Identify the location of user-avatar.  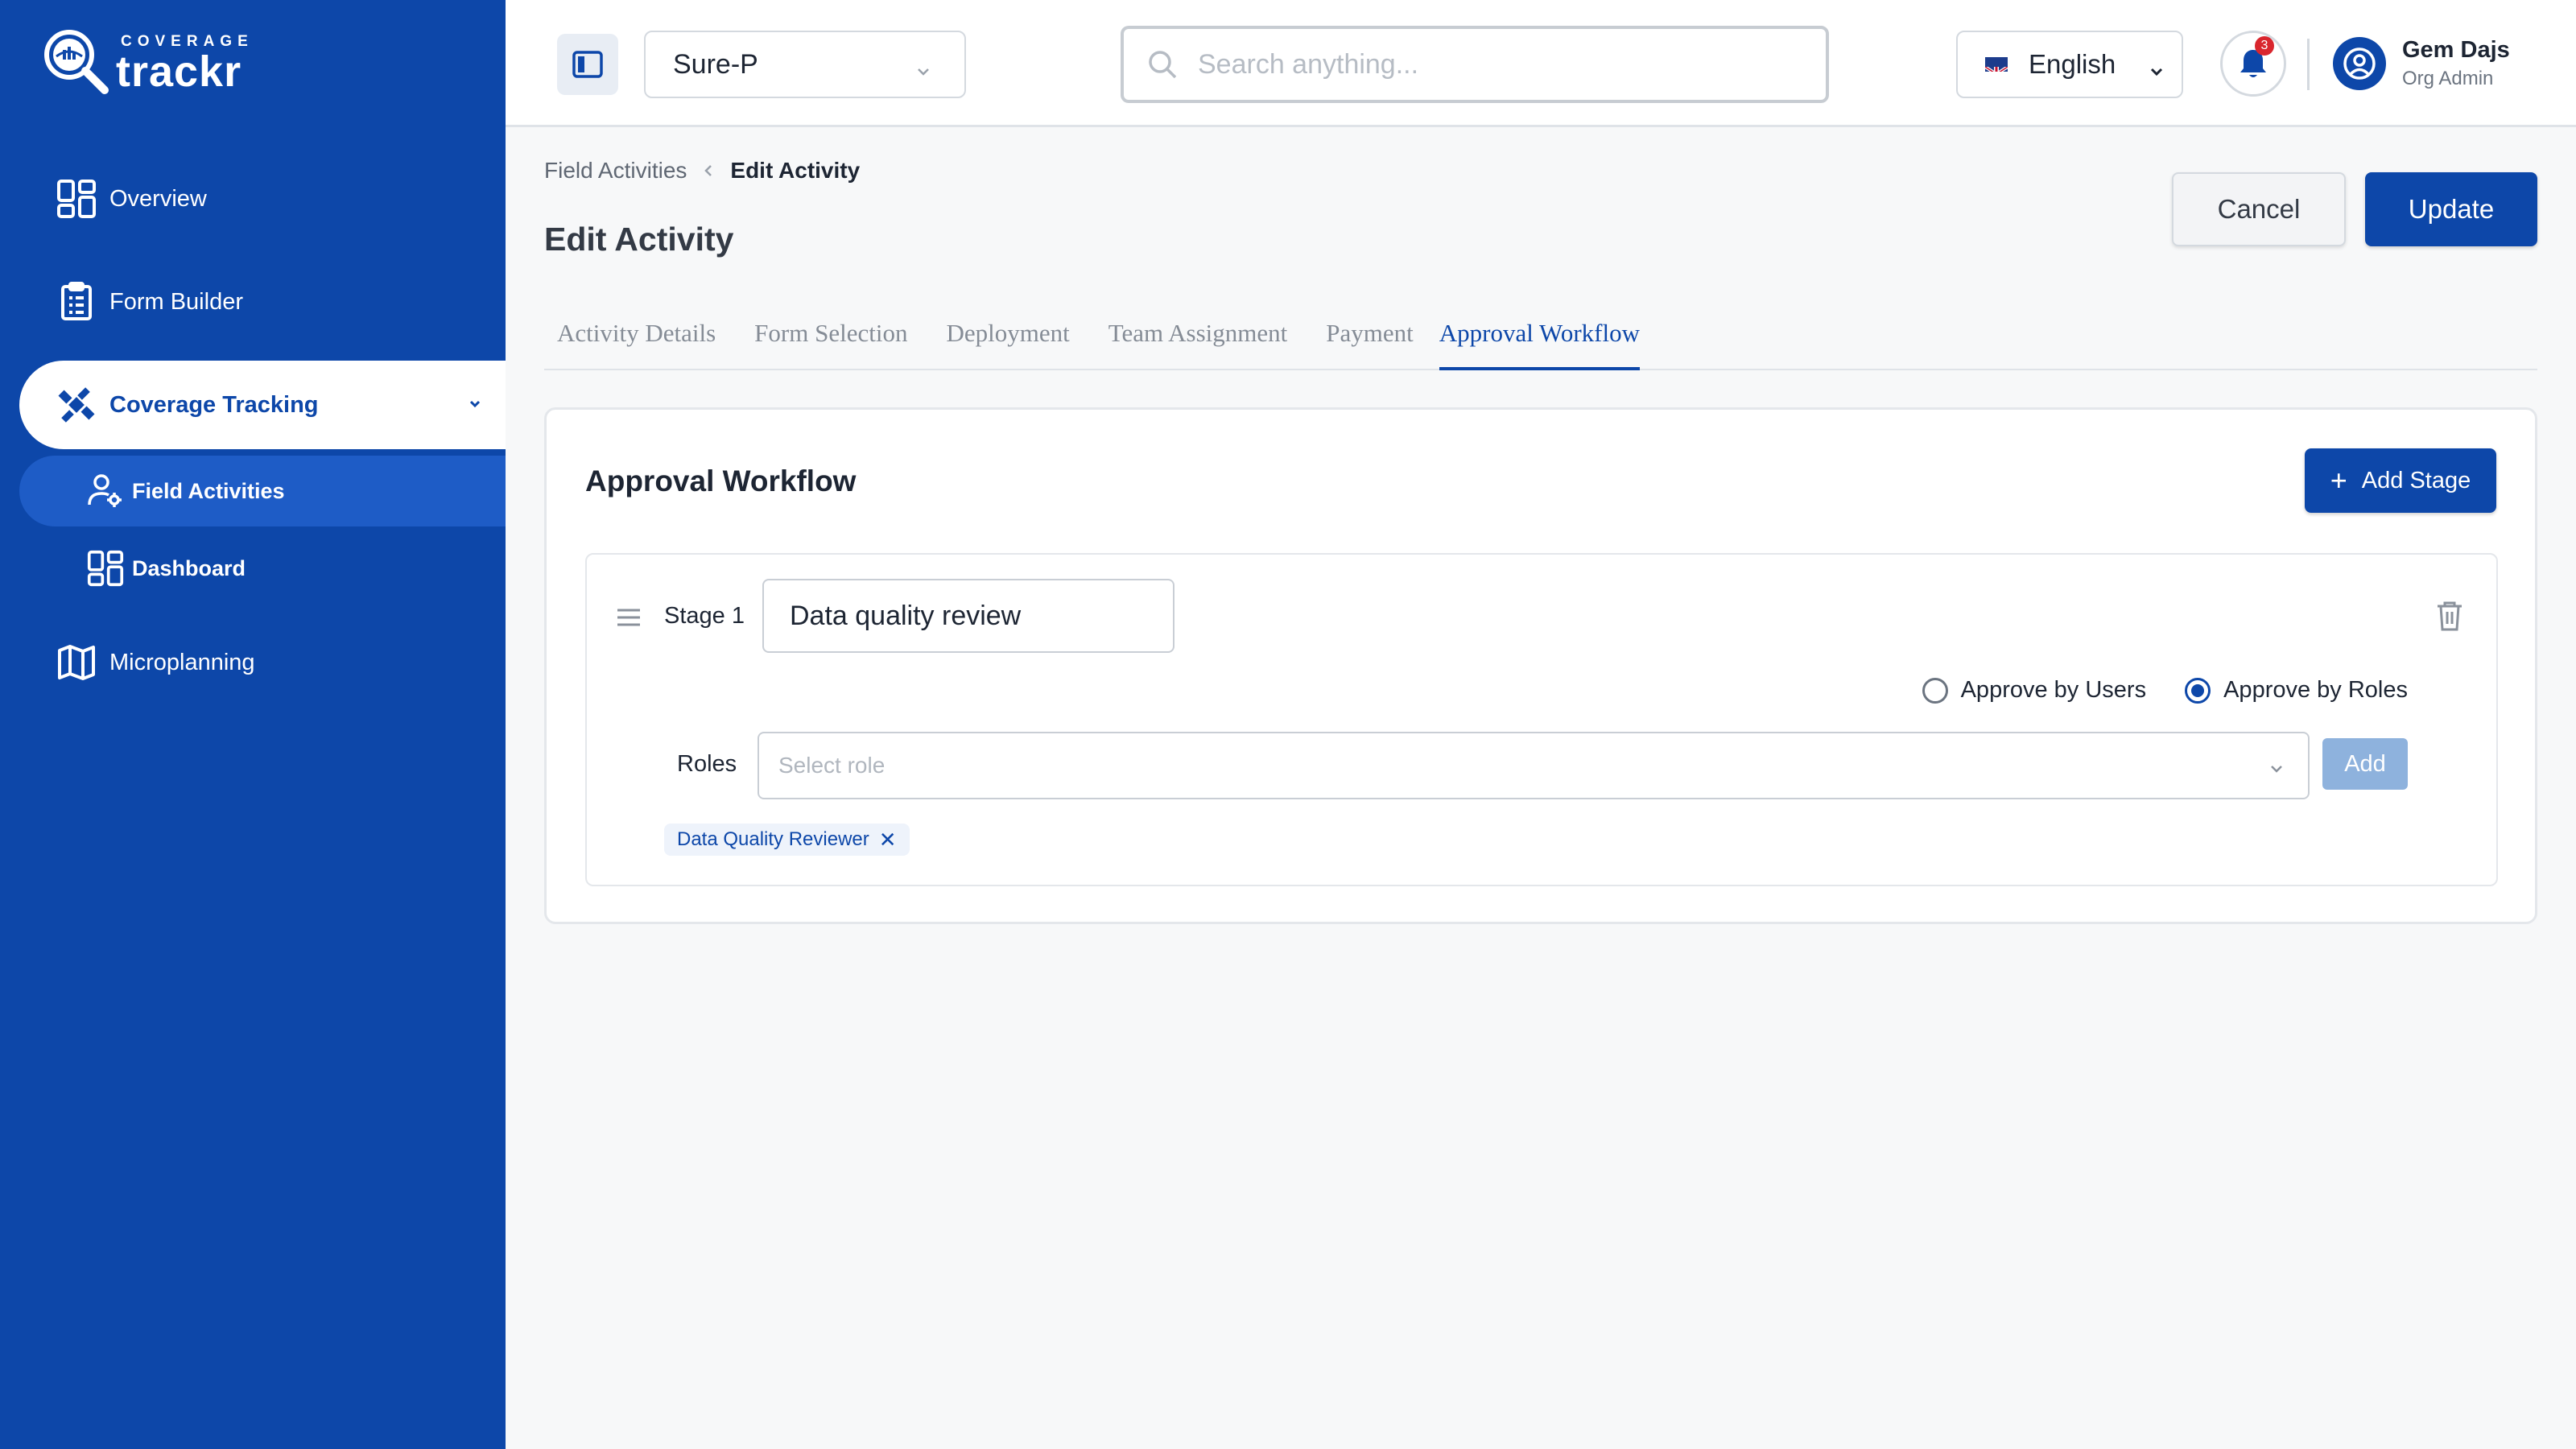
(2359, 63).